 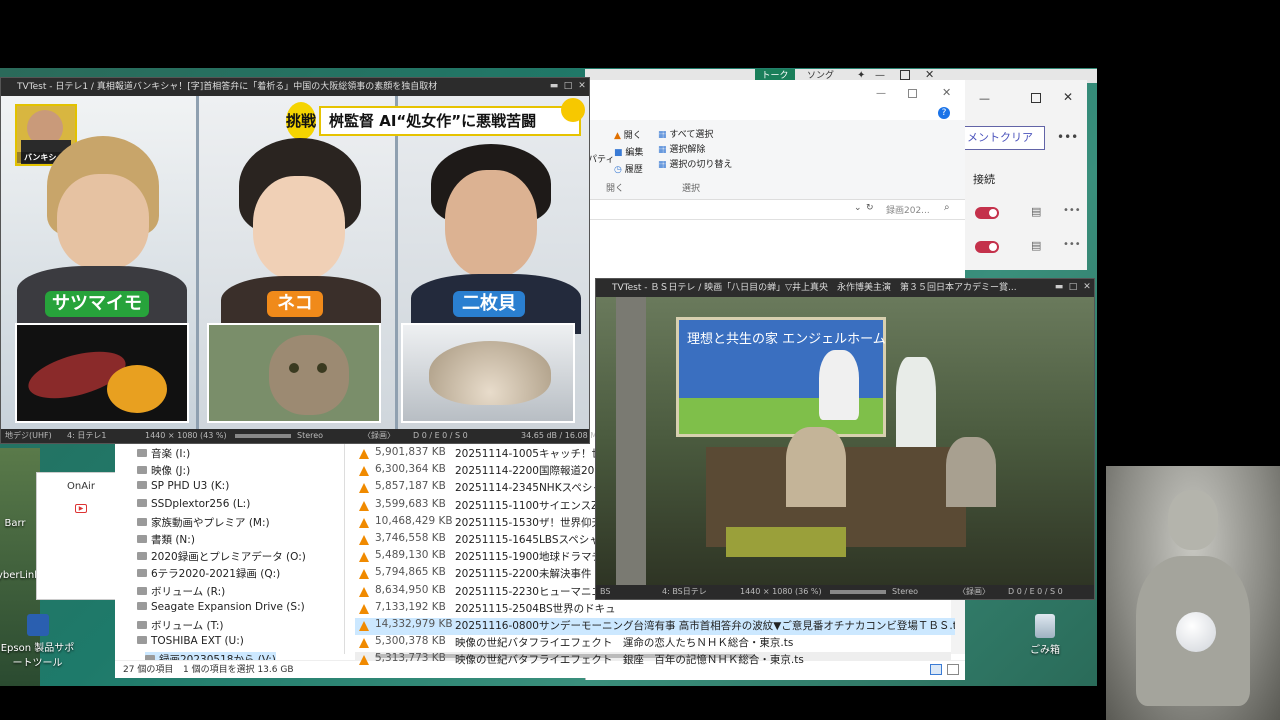 What do you see at coordinates (37, 656) in the screenshot?
I see `epson-label: Epson 製品サポートツール` at bounding box center [37, 656].